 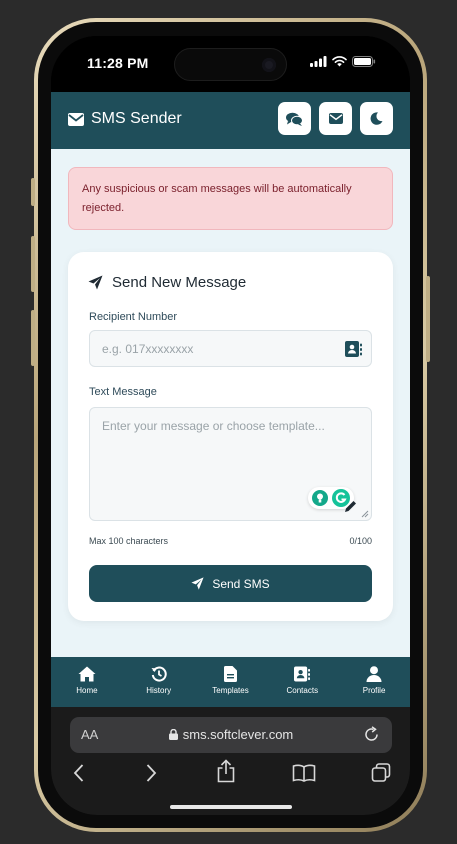 What do you see at coordinates (226, 771) in the screenshot?
I see `share-icon` at bounding box center [226, 771].